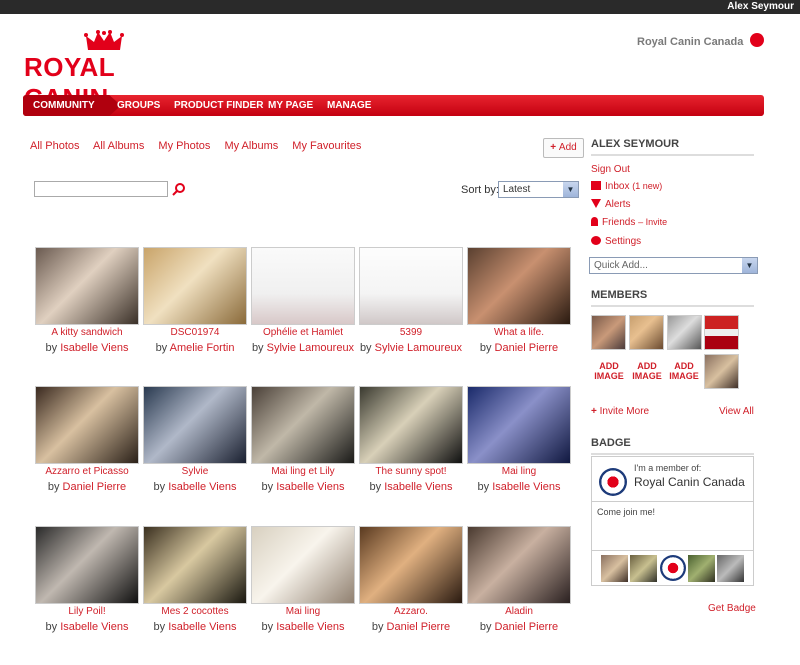 The height and width of the screenshot is (665, 800). Describe the element at coordinates (690, 42) in the screenshot. I see `country-link: Royal Canin Canada` at that location.